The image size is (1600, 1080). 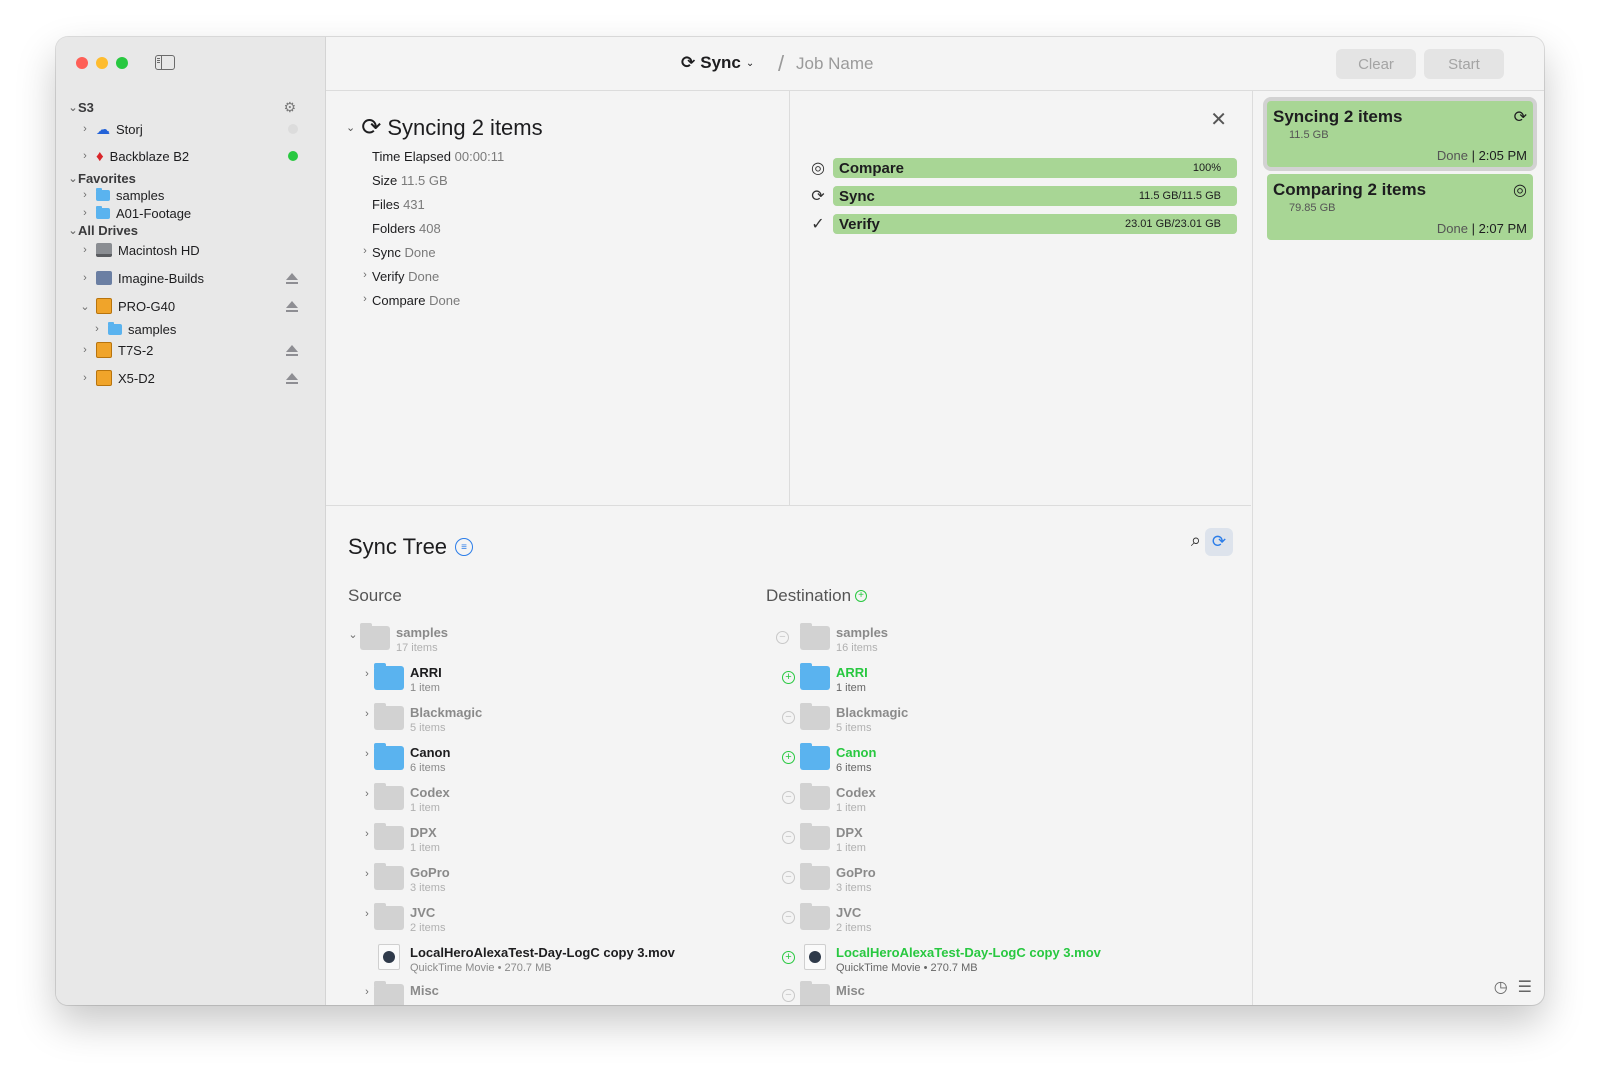 I want to click on folder-row: ⌄ samples 17 items, so click(x=548, y=642).